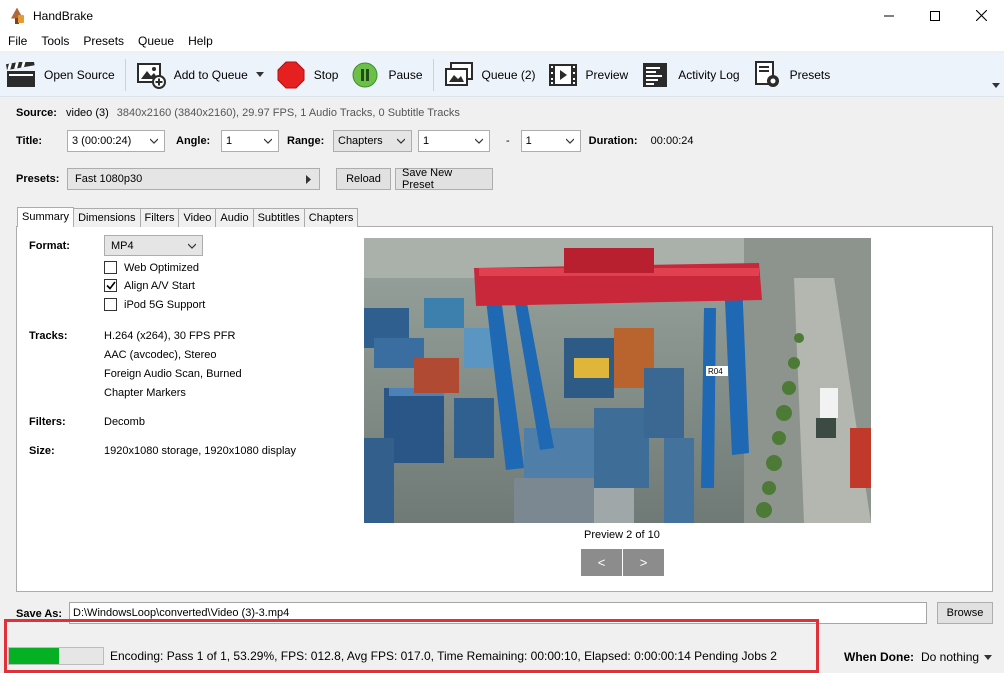 The width and height of the screenshot is (1004, 673). What do you see at coordinates (17, 15) in the screenshot?
I see `handbrake-app-icon` at bounding box center [17, 15].